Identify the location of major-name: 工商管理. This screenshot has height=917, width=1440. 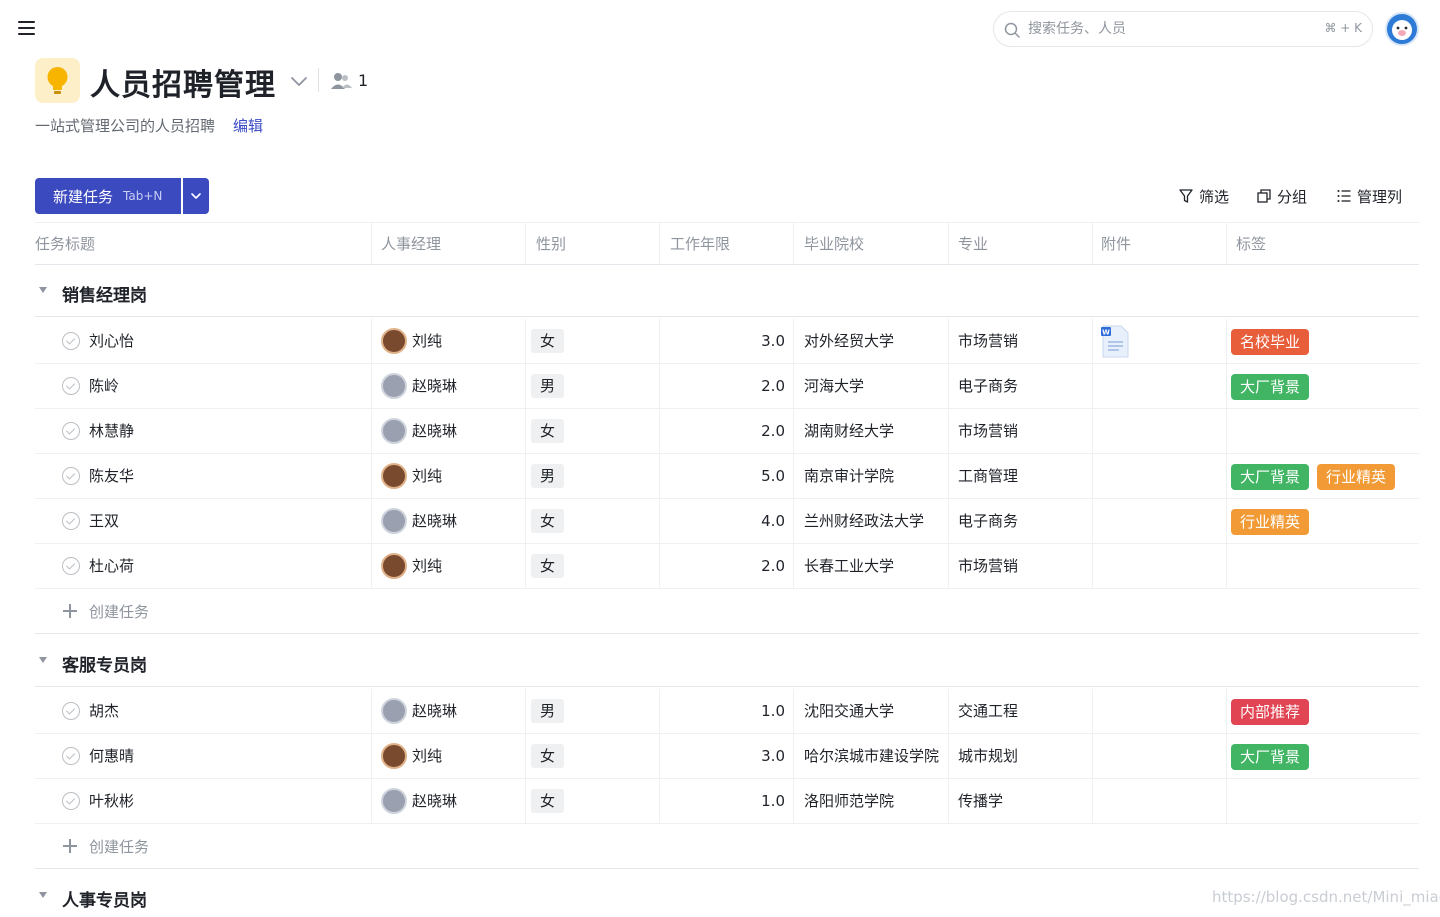
(1023, 476).